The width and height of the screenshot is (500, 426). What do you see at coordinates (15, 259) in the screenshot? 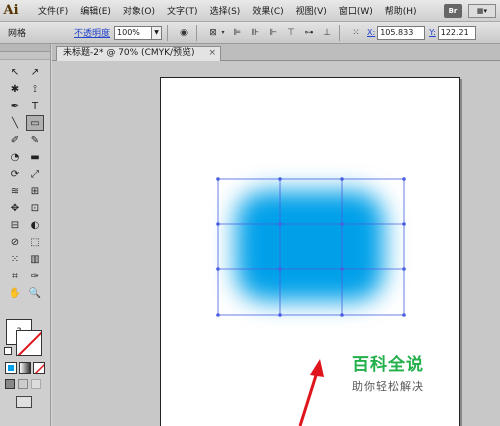
I see `symbol-tool-icon: ⁙` at bounding box center [15, 259].